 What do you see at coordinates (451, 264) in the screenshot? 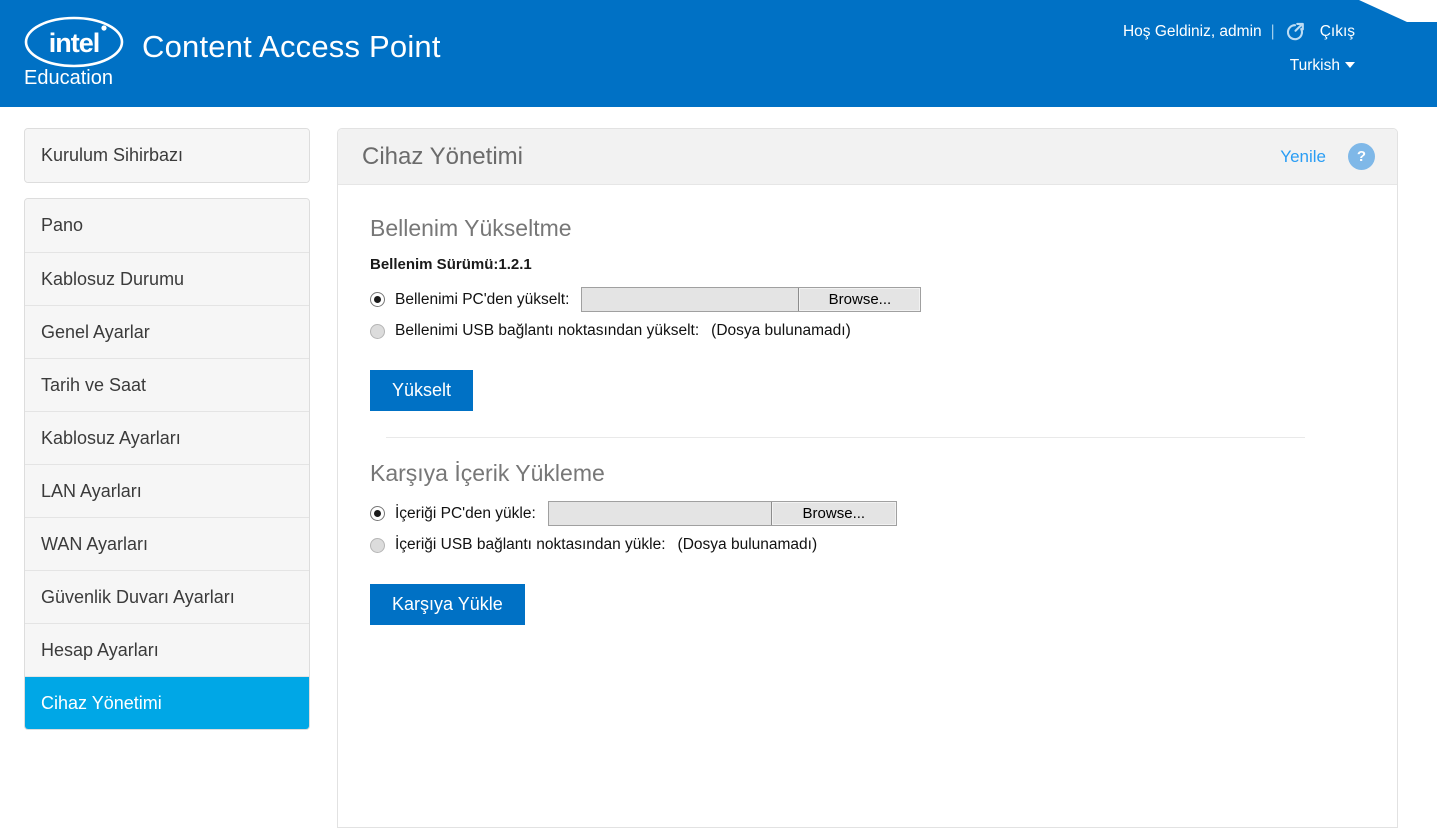
I see `firmware-version-text: Bellenim Sürümü:1.2.1` at bounding box center [451, 264].